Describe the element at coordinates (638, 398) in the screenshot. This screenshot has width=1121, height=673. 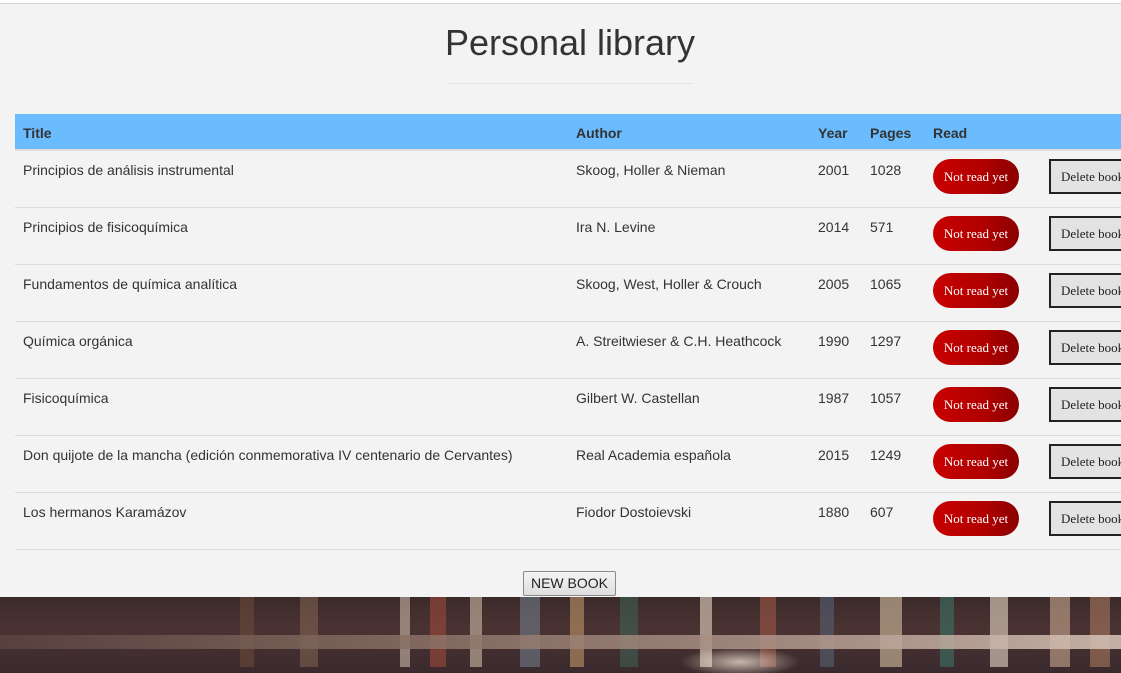
I see `book-author: Gilbert W. Castellan` at that location.